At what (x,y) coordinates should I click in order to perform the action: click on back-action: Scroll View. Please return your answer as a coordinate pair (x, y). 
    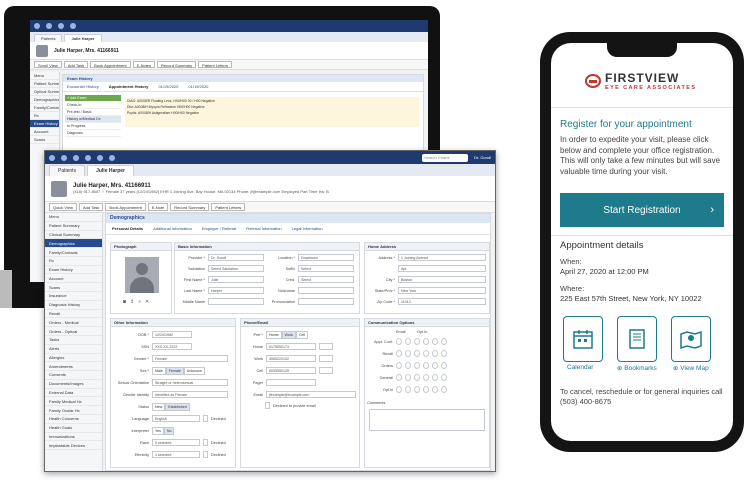
    Looking at the image, I should click on (48, 64).